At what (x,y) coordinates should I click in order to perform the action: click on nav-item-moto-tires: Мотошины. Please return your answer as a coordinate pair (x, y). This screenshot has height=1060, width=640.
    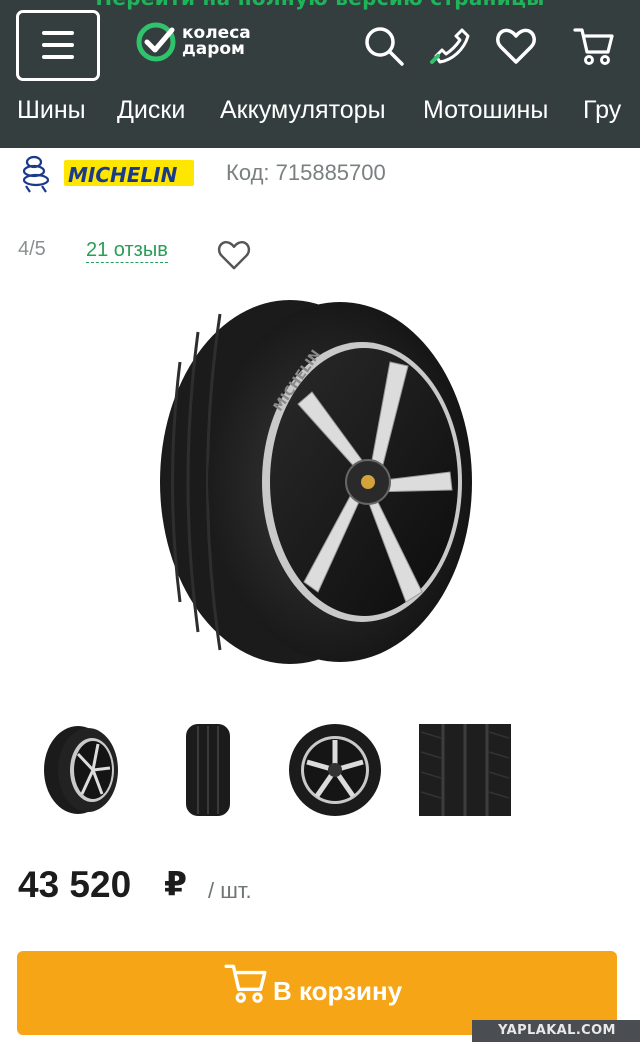
    Looking at the image, I should click on (485, 110).